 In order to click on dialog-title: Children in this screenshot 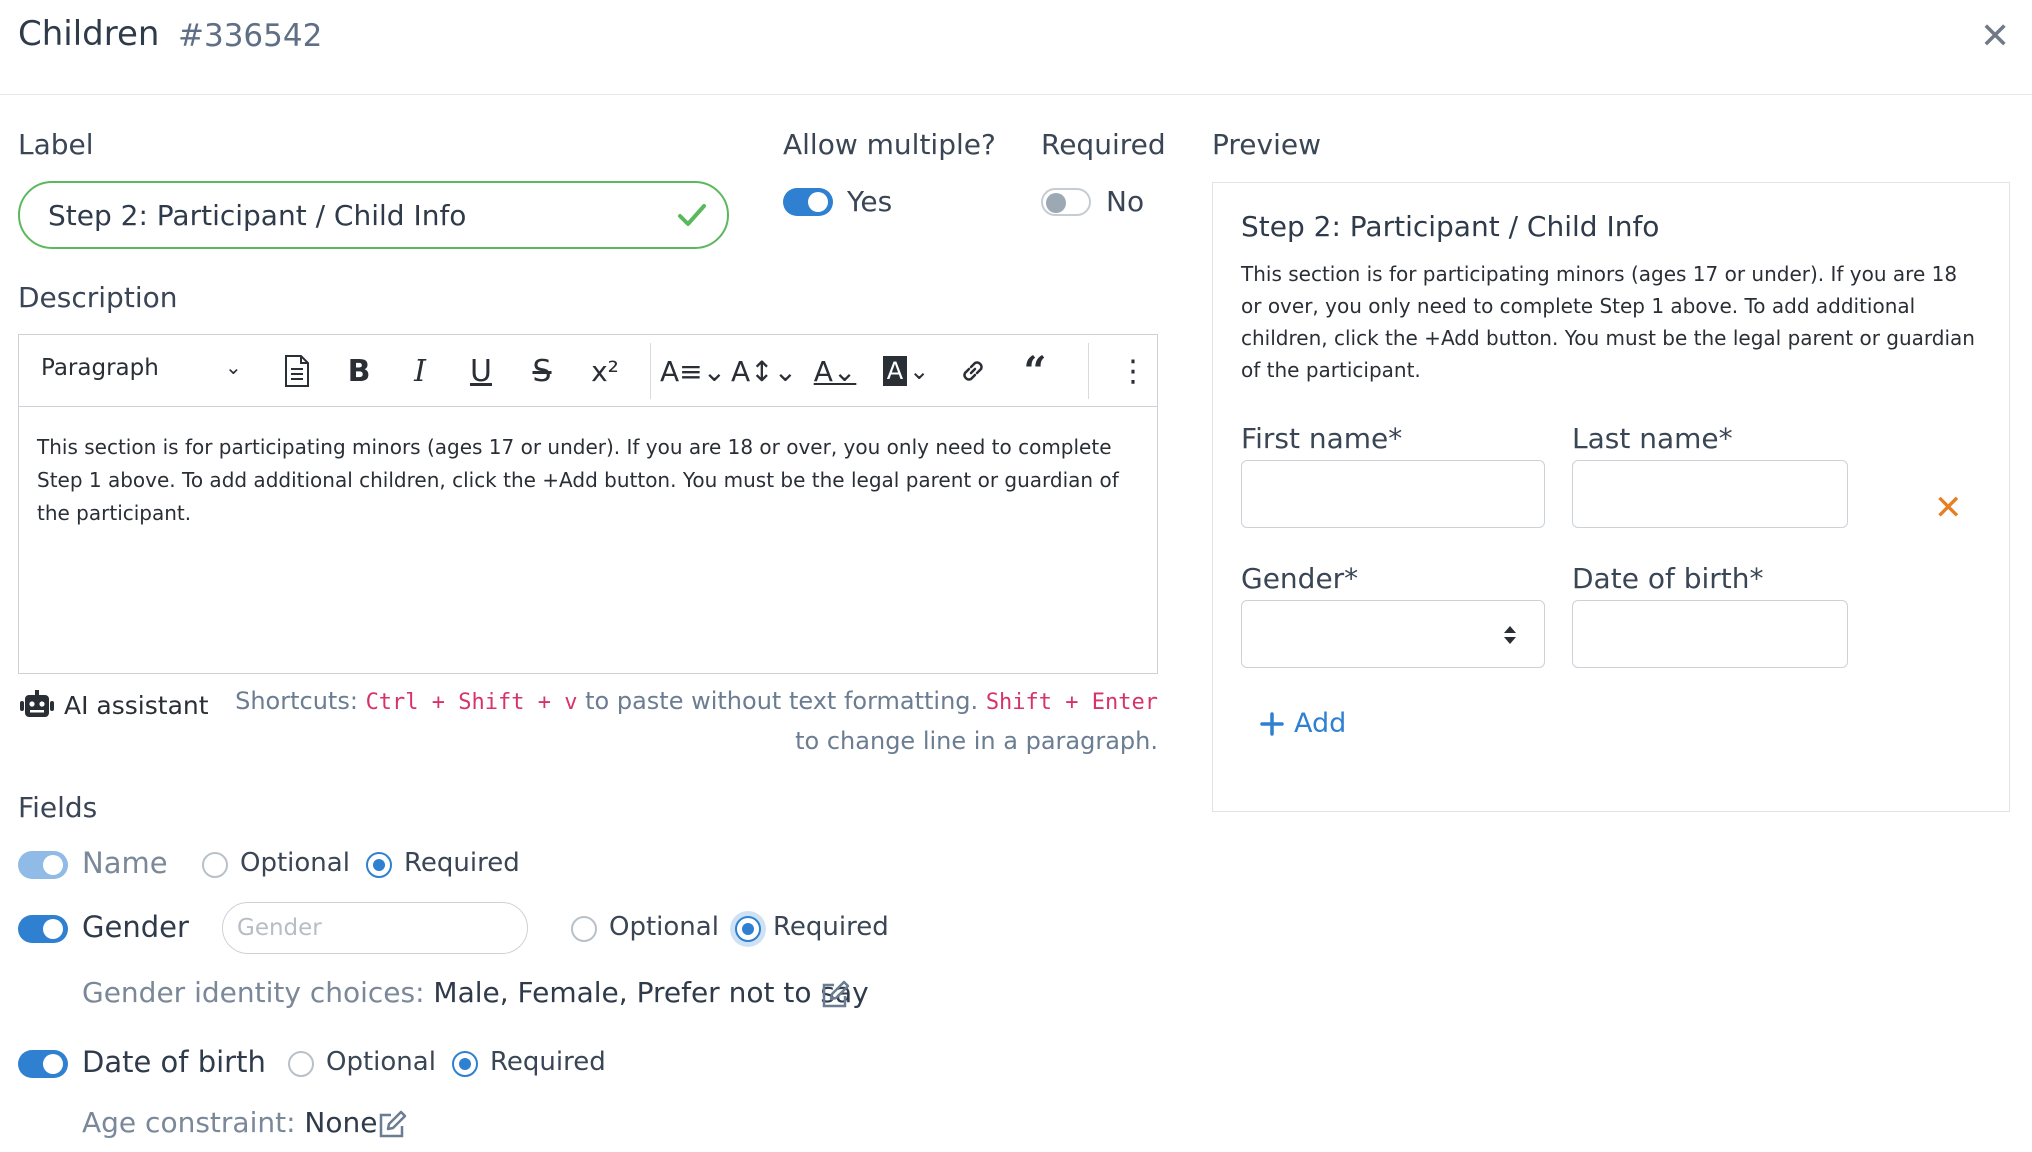, I will do `click(89, 34)`.